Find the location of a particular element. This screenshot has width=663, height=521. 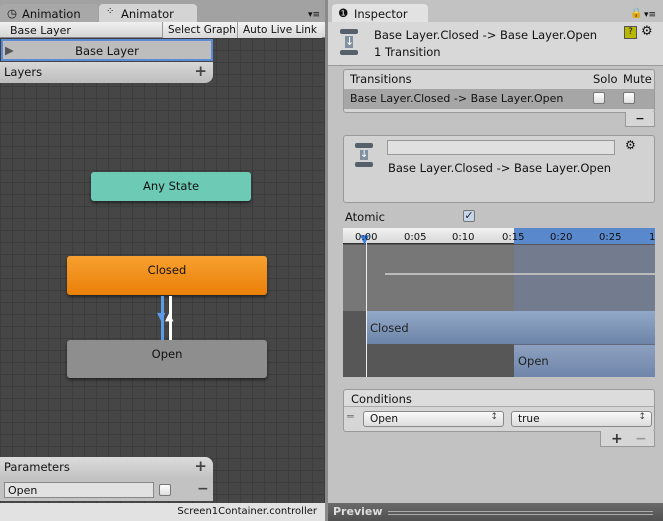

playhead is located at coordinates (366, 306).